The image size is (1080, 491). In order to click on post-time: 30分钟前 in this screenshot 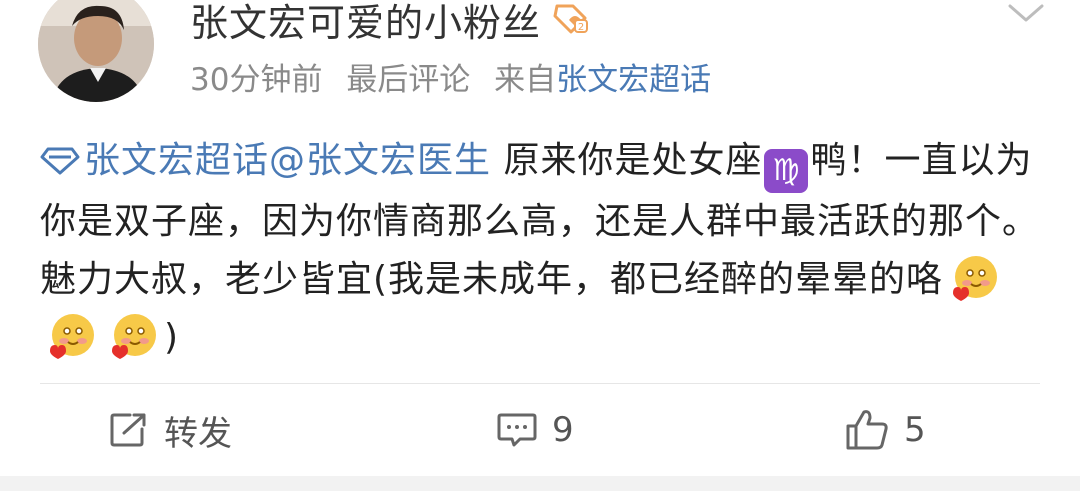, I will do `click(256, 80)`.